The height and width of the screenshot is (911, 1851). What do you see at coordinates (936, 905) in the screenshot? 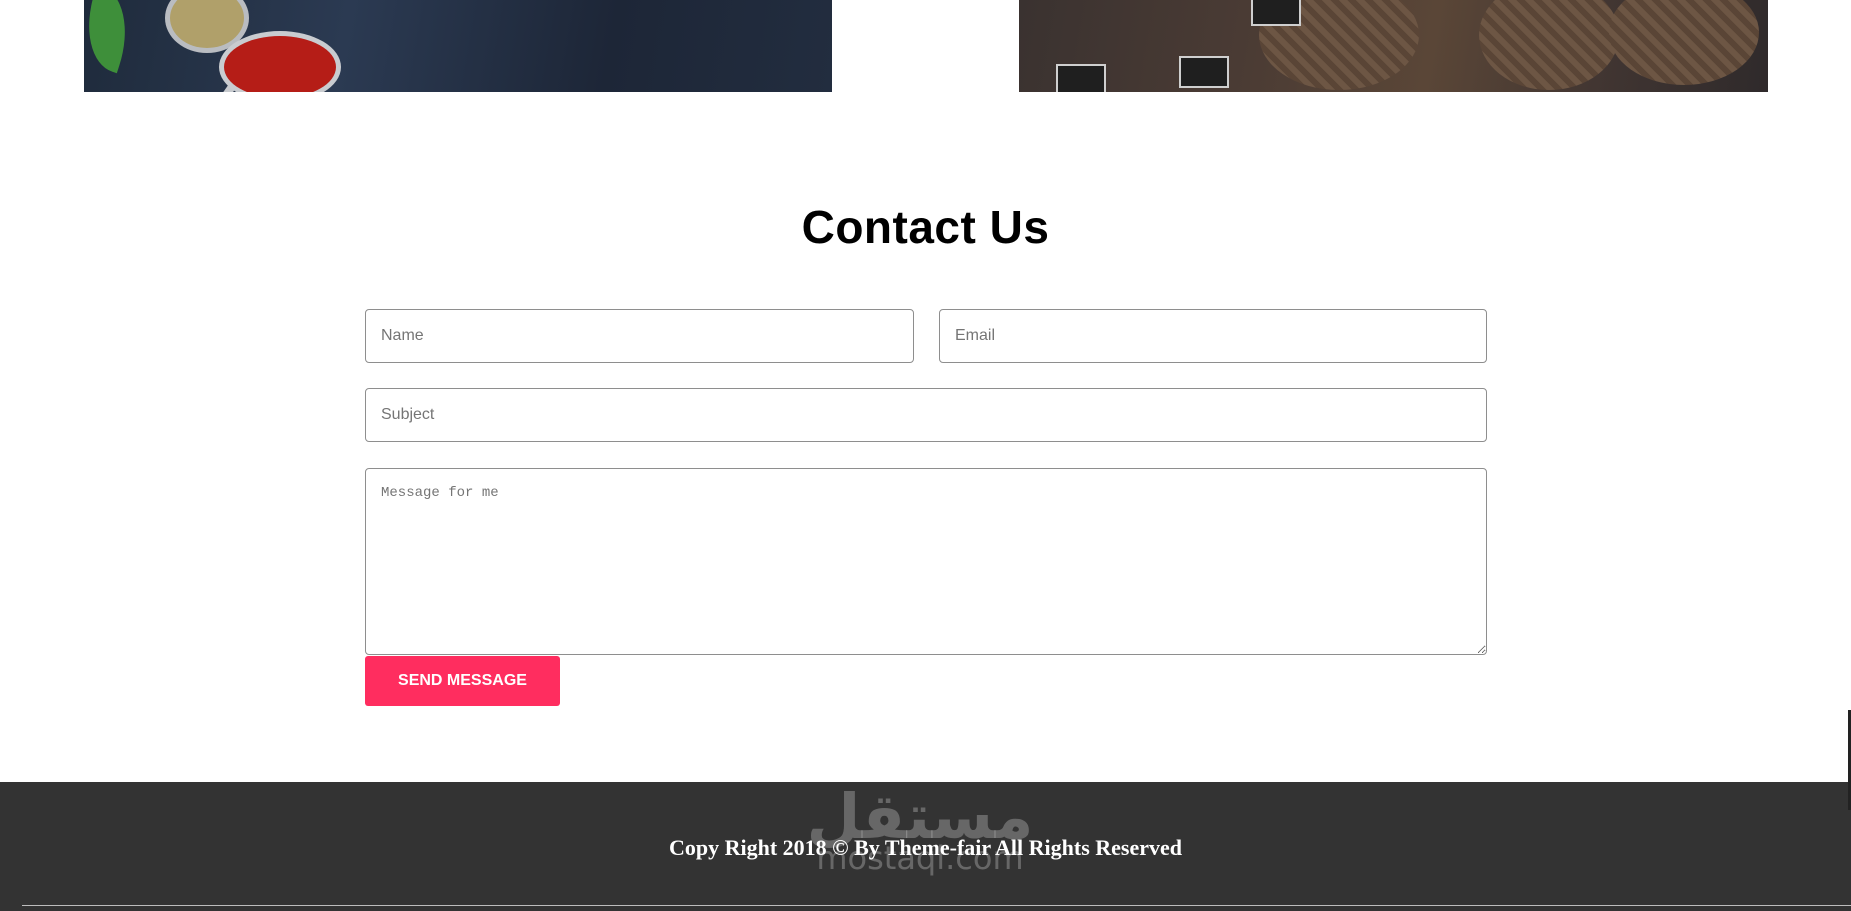
I see `footer-divider` at bounding box center [936, 905].